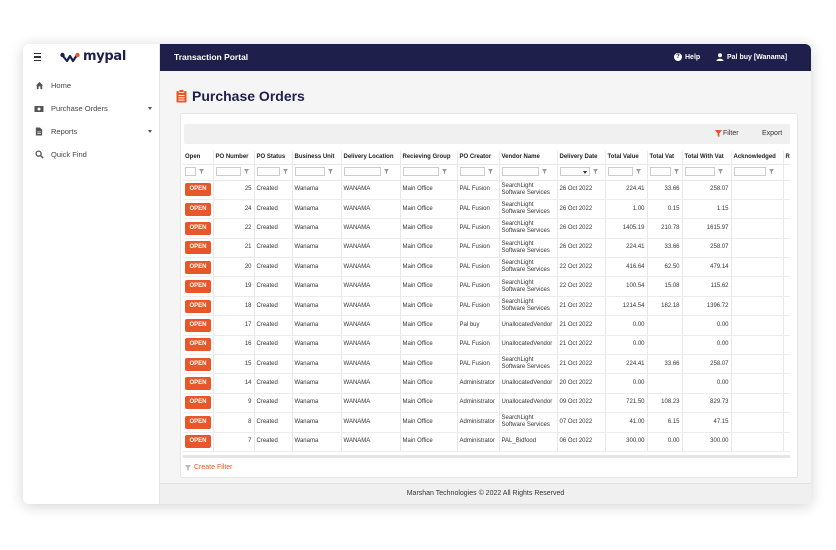 The image size is (836, 550). I want to click on filter-row, so click(486, 172).